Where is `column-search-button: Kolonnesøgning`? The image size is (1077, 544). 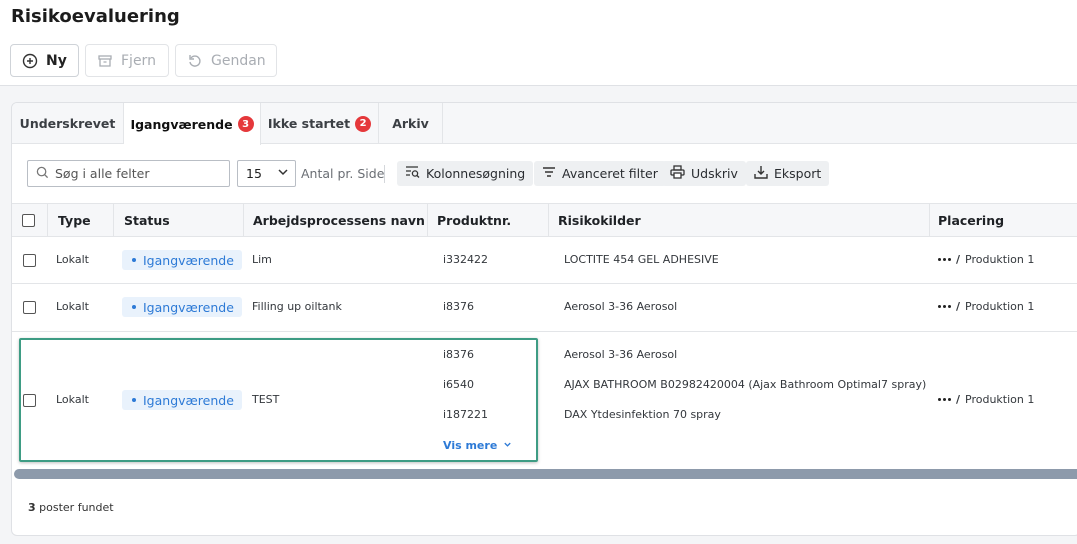
column-search-button: Kolonnesøgning is located at coordinates (465, 173).